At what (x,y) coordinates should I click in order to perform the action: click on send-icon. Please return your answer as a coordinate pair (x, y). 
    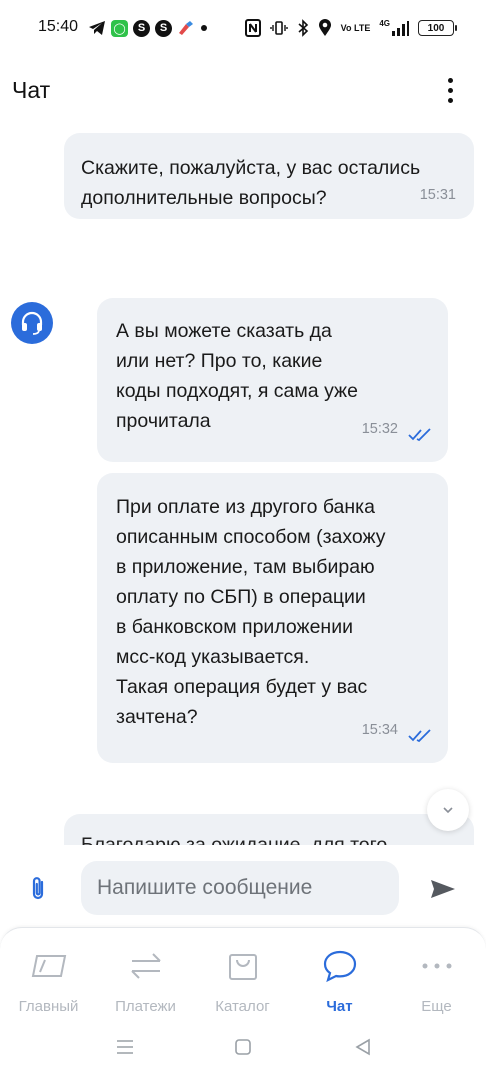
    Looking at the image, I should click on (443, 889).